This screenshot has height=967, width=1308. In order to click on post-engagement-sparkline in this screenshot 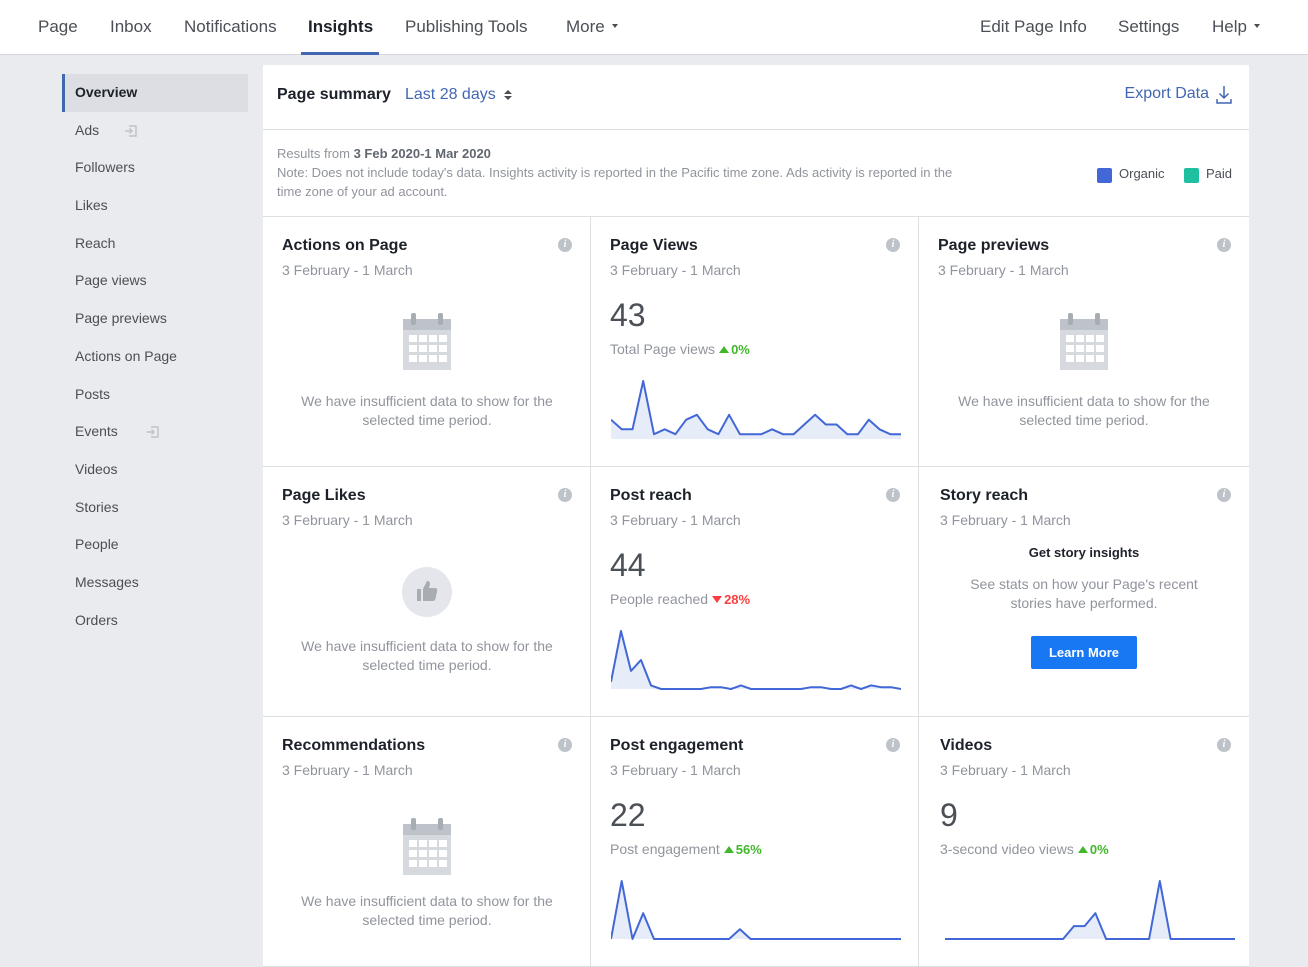, I will do `click(756, 910)`.